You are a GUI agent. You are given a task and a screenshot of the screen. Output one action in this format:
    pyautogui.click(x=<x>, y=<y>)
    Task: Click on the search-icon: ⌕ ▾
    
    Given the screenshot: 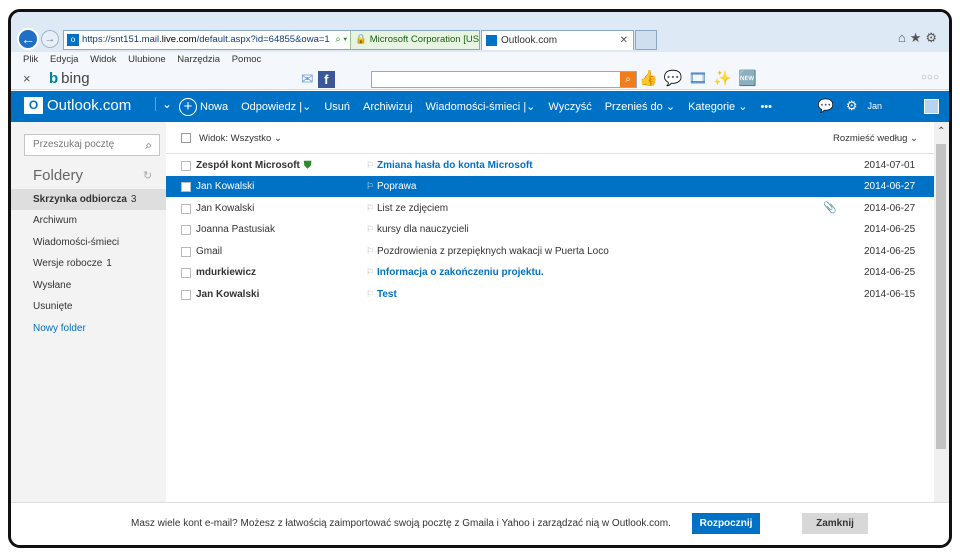 What is the action you would take?
    pyautogui.click(x=341, y=39)
    